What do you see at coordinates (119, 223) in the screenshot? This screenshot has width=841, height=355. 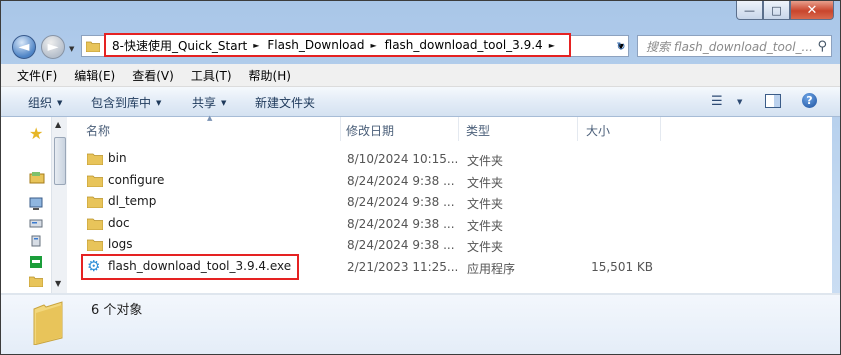 I see `file-name: doc` at bounding box center [119, 223].